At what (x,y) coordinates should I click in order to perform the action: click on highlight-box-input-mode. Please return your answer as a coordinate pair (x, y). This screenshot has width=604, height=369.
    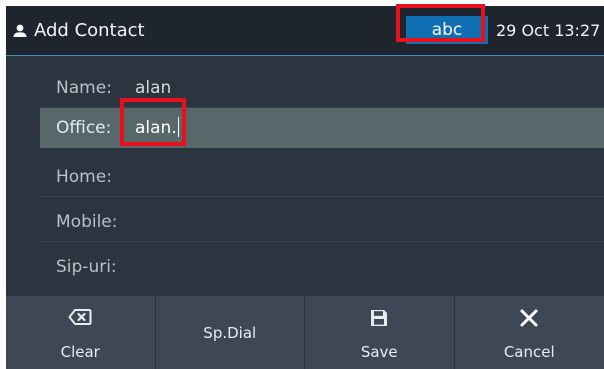
    Looking at the image, I should click on (440, 23).